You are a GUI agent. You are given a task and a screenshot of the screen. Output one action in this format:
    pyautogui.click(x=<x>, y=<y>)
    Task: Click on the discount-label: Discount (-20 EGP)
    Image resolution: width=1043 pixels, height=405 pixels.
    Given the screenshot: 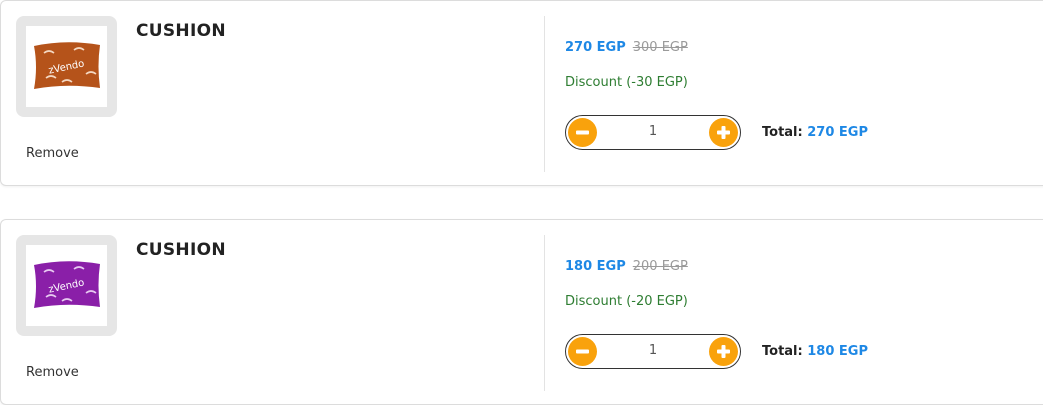 What is the action you would take?
    pyautogui.click(x=626, y=301)
    